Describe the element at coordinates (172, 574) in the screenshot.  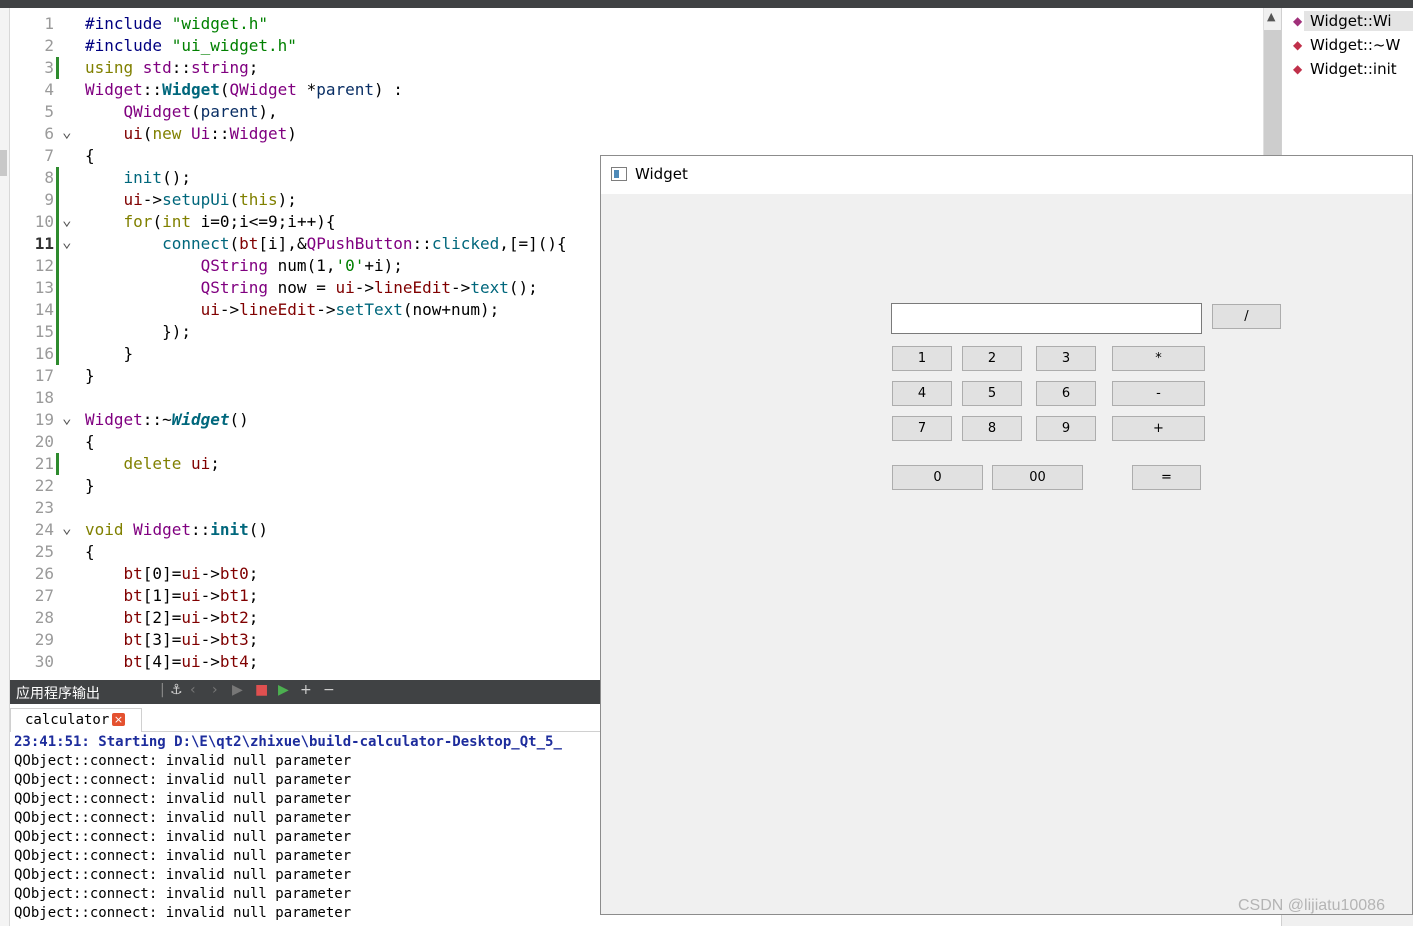
I see `code-line: bt[0]=ui->bt0;` at that location.